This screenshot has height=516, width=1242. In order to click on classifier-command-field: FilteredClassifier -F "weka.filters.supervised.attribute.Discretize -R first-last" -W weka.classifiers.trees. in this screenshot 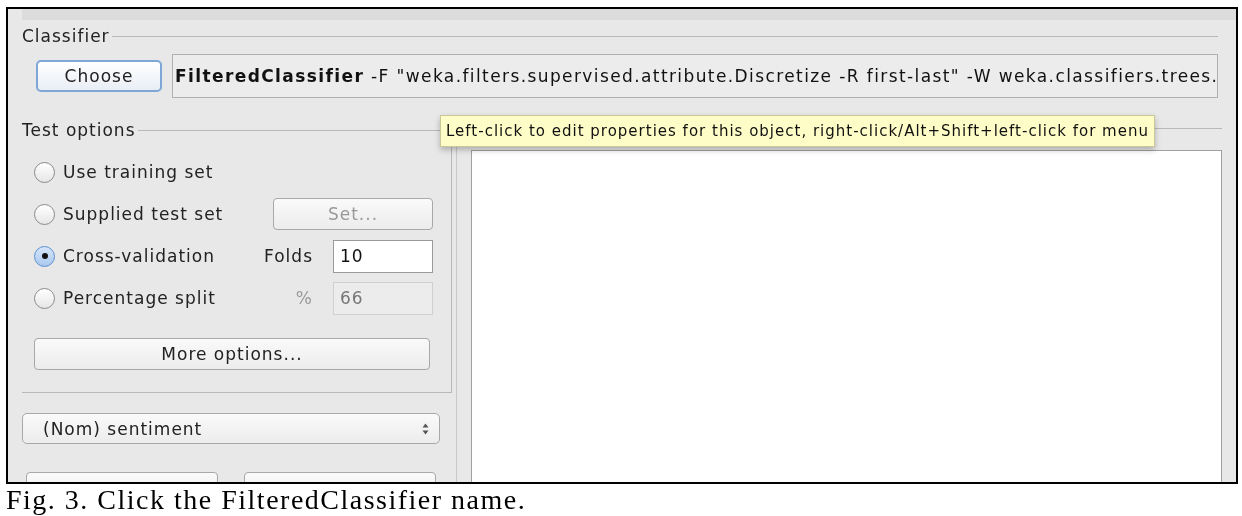, I will do `click(695, 76)`.